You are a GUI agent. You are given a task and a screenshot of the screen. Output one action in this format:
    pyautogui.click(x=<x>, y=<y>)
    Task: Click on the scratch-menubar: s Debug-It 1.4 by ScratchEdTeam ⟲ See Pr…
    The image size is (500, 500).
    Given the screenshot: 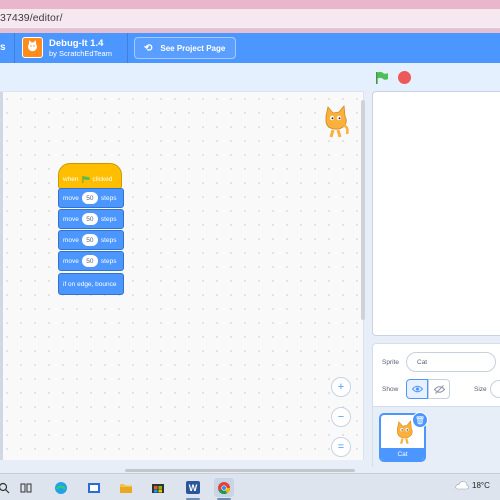 What is the action you would take?
    pyautogui.click(x=250, y=48)
    